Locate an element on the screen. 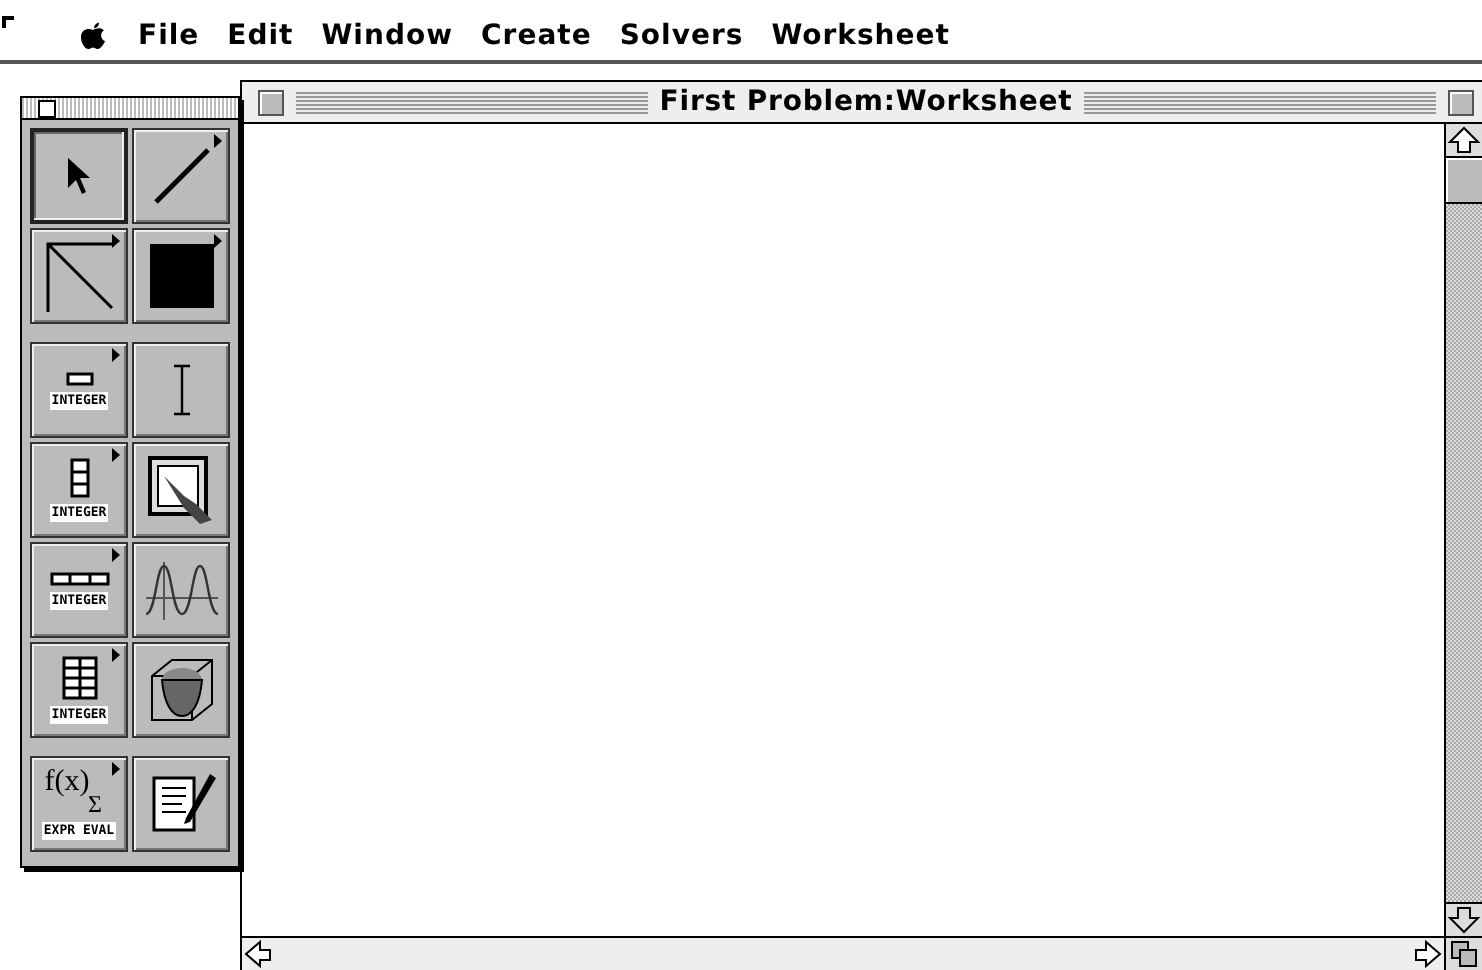 The width and height of the screenshot is (1482, 970). window-title: First Problem:Worksheet is located at coordinates (866, 102).